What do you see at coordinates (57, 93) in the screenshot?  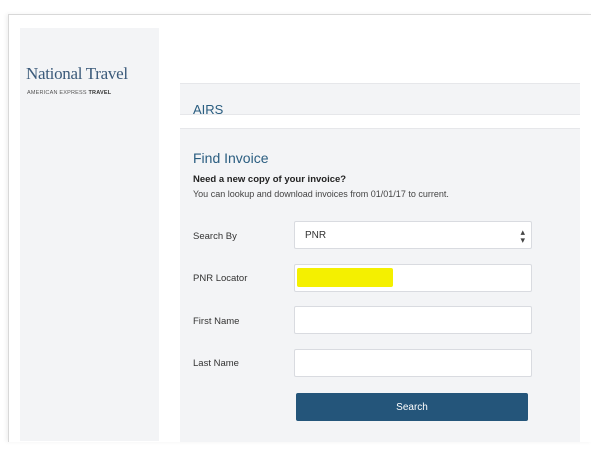 I see `brand-logo-sub-prefix: AMERICAN EXPRESS` at bounding box center [57, 93].